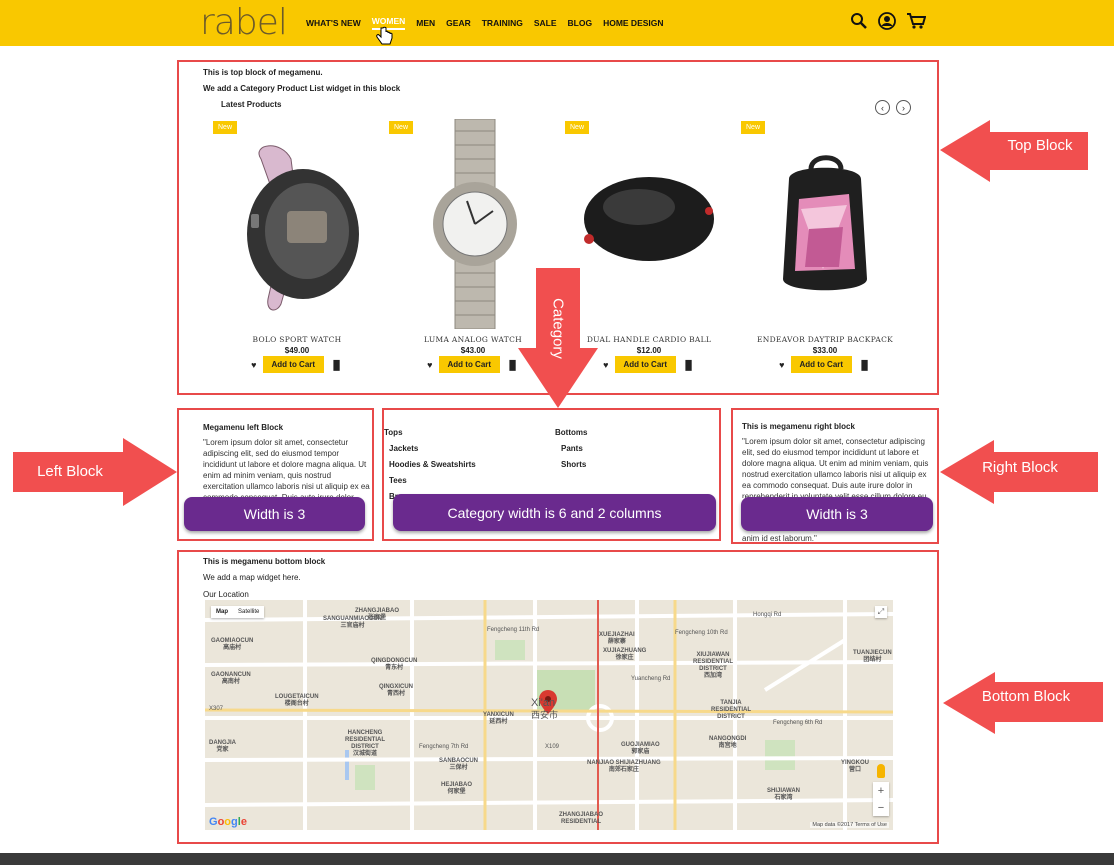 Image resolution: width=1114 pixels, height=865 pixels. Describe the element at coordinates (916, 21) in the screenshot. I see `cart-icon` at that location.